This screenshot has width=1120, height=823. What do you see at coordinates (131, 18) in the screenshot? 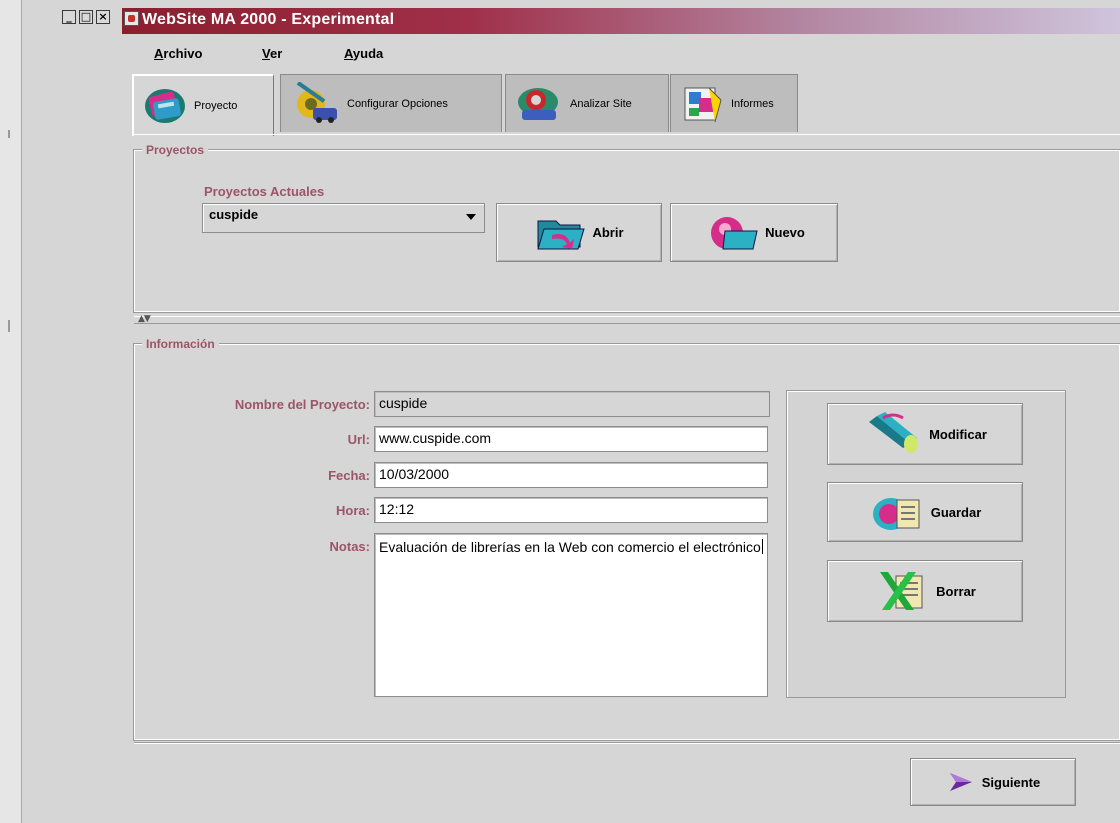
I see `app-icon` at bounding box center [131, 18].